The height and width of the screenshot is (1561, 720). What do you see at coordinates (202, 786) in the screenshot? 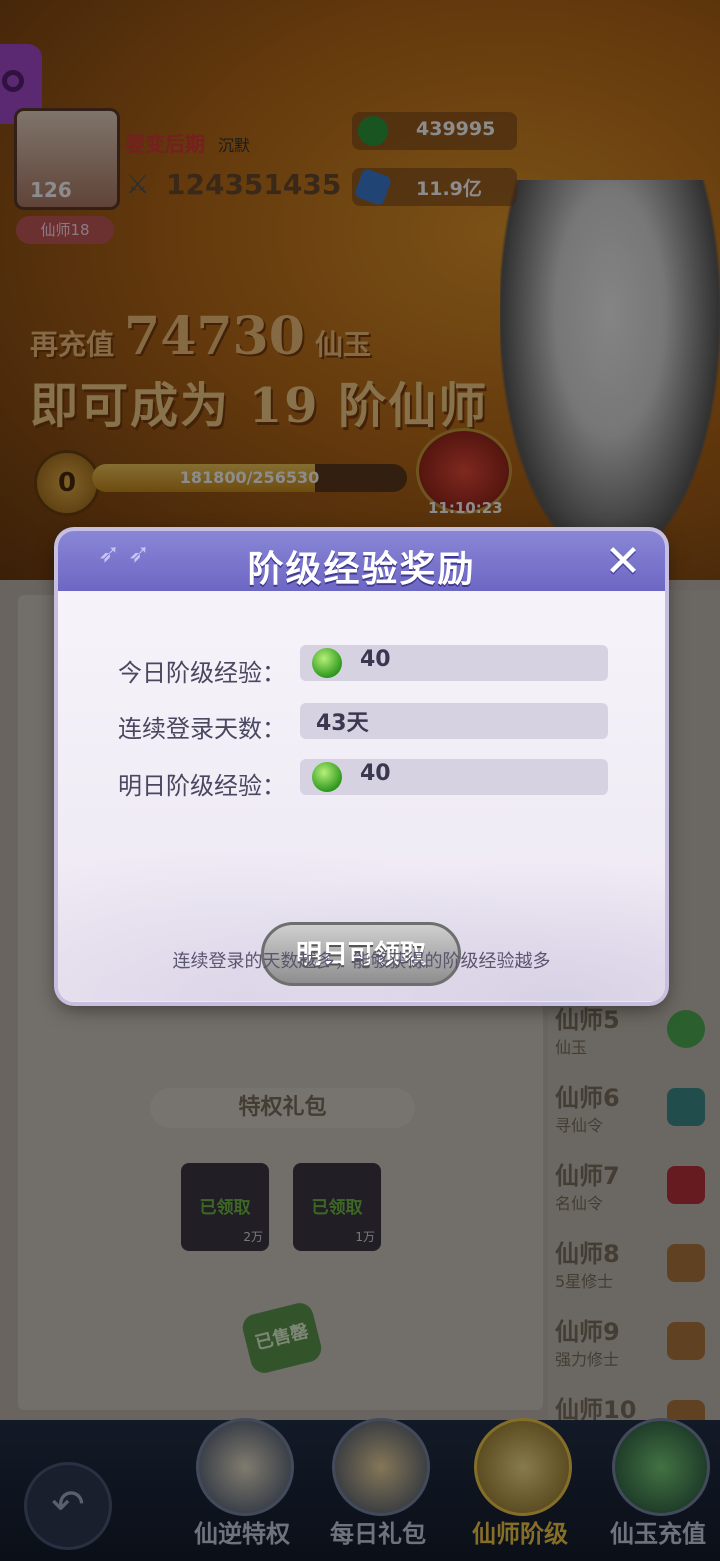
I see `tomorrow-exp-label: 明日阶级经验：` at bounding box center [202, 786].